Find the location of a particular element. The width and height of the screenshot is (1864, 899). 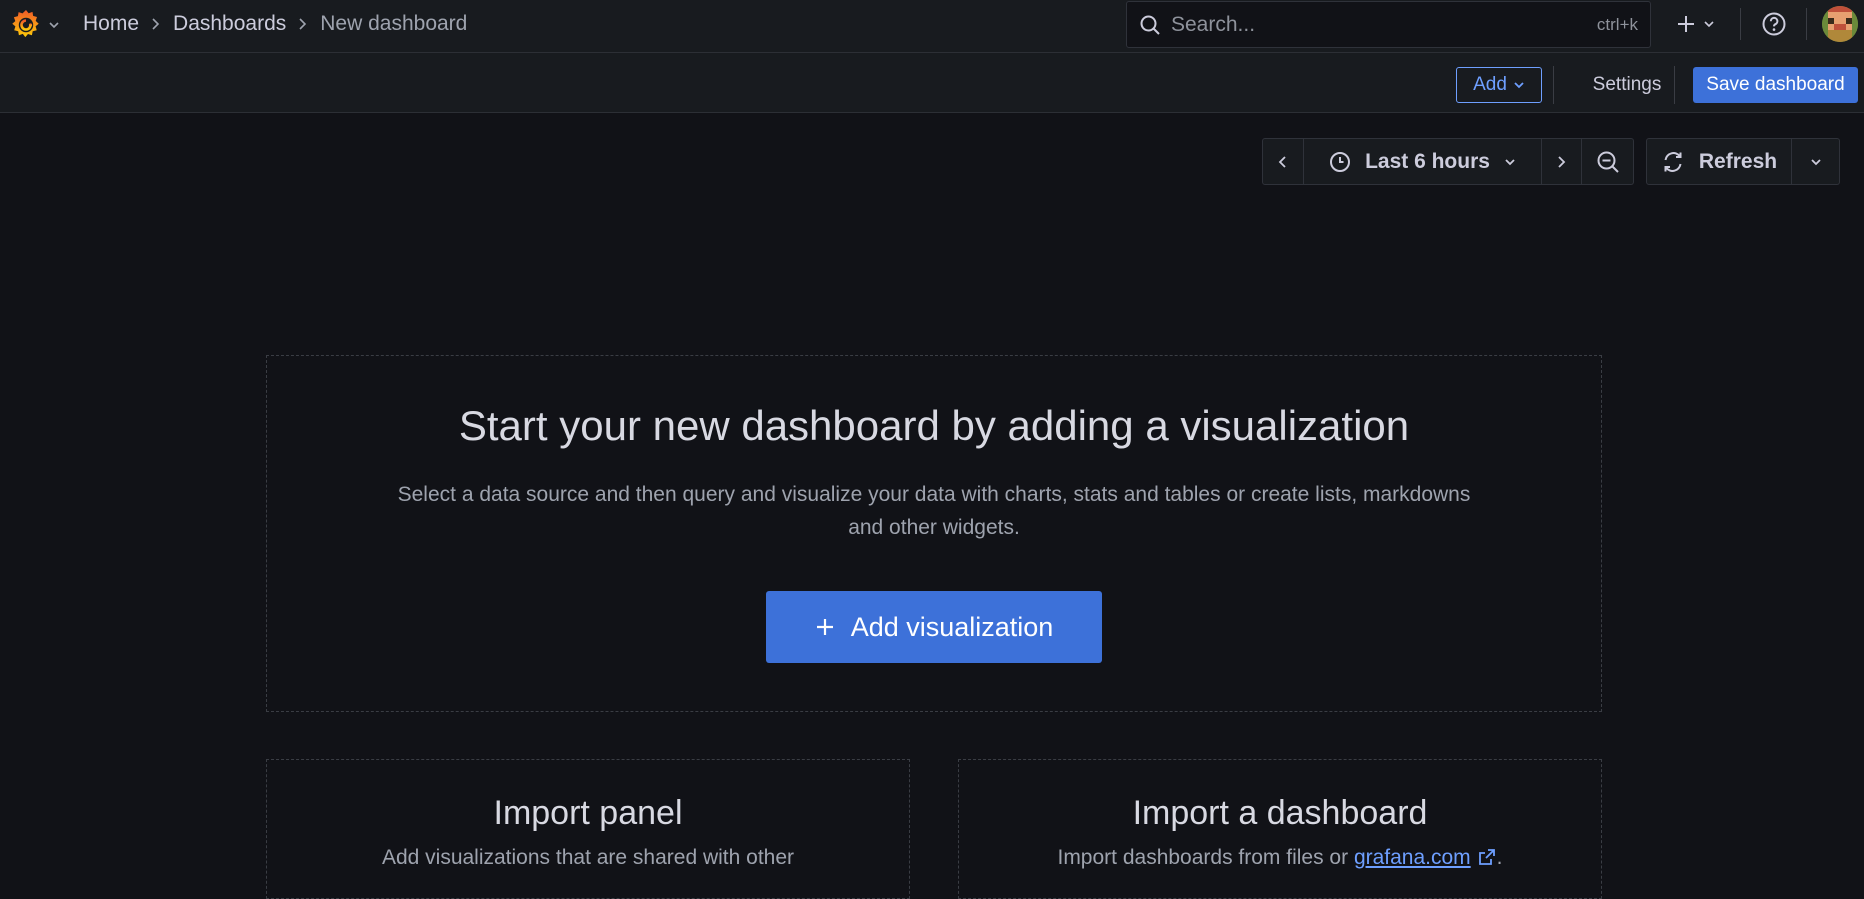

chevron-left-icon is located at coordinates (1282, 161).